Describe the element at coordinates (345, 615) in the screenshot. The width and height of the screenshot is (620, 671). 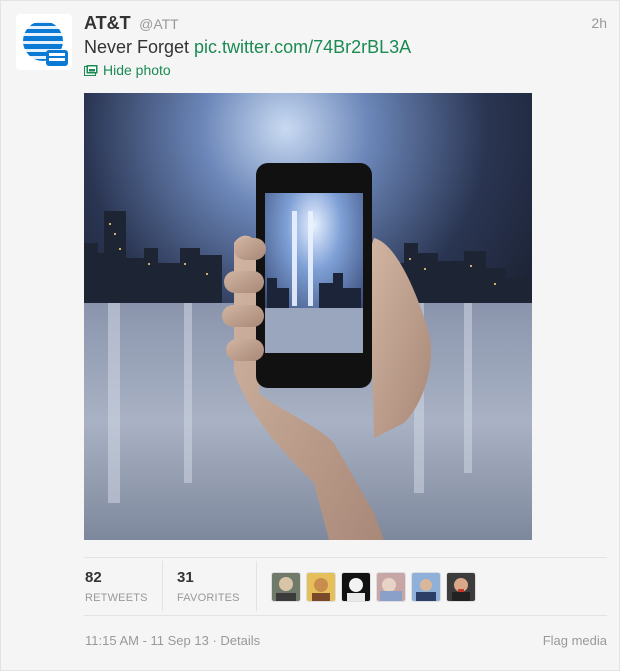
I see `stats-bottom-divider` at that location.